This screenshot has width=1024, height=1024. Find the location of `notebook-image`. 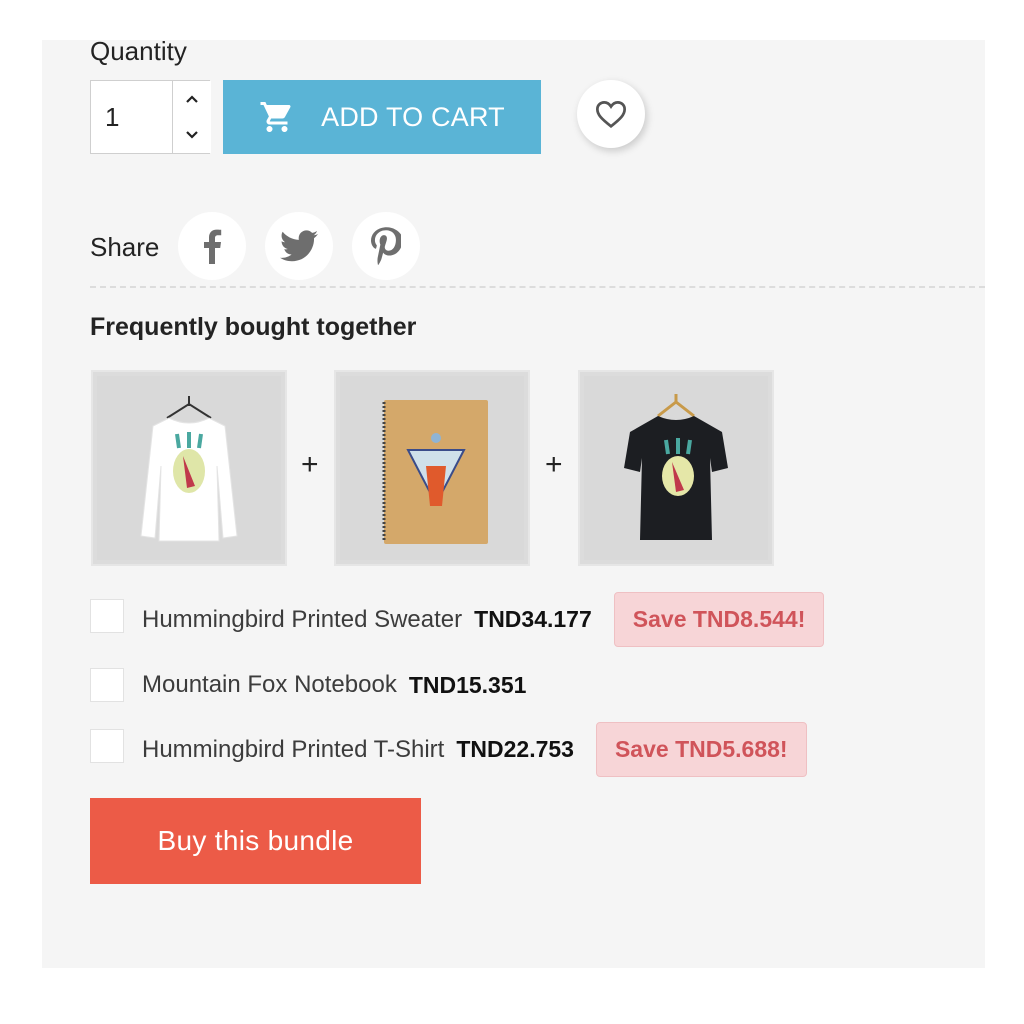

notebook-image is located at coordinates (435, 472).